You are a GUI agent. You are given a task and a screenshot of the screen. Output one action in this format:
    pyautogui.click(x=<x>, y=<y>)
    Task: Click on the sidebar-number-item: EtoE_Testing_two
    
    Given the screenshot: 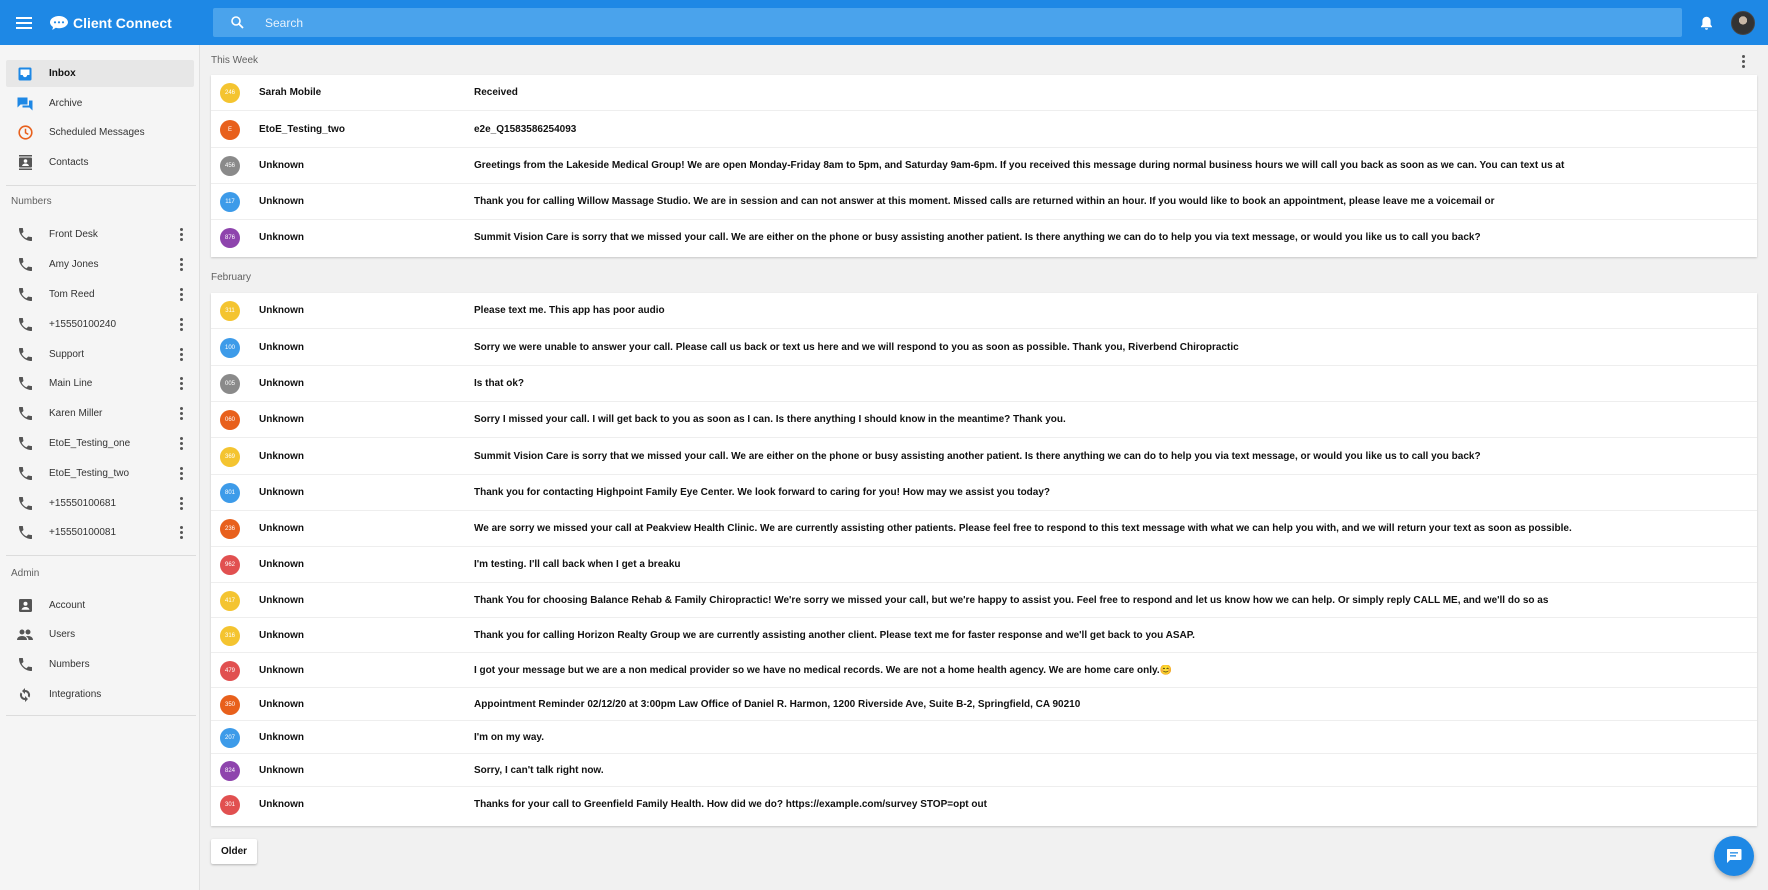 What is the action you would take?
    pyautogui.click(x=100, y=473)
    